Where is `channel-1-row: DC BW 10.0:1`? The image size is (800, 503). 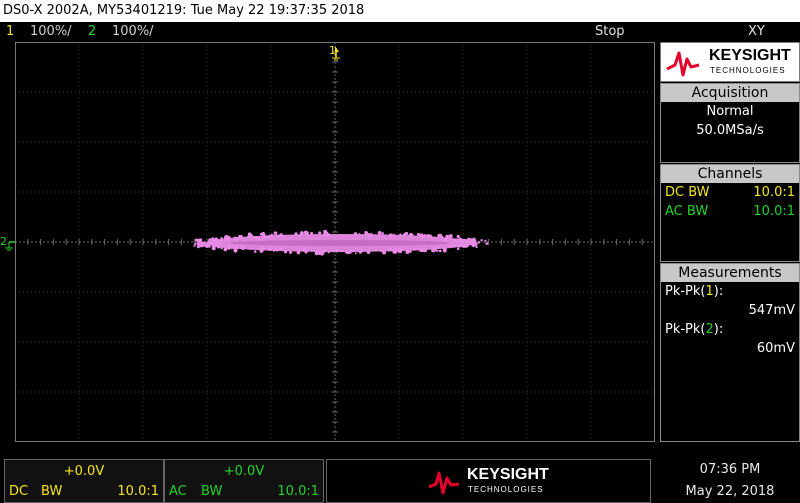 channel-1-row: DC BW 10.0:1 is located at coordinates (730, 192).